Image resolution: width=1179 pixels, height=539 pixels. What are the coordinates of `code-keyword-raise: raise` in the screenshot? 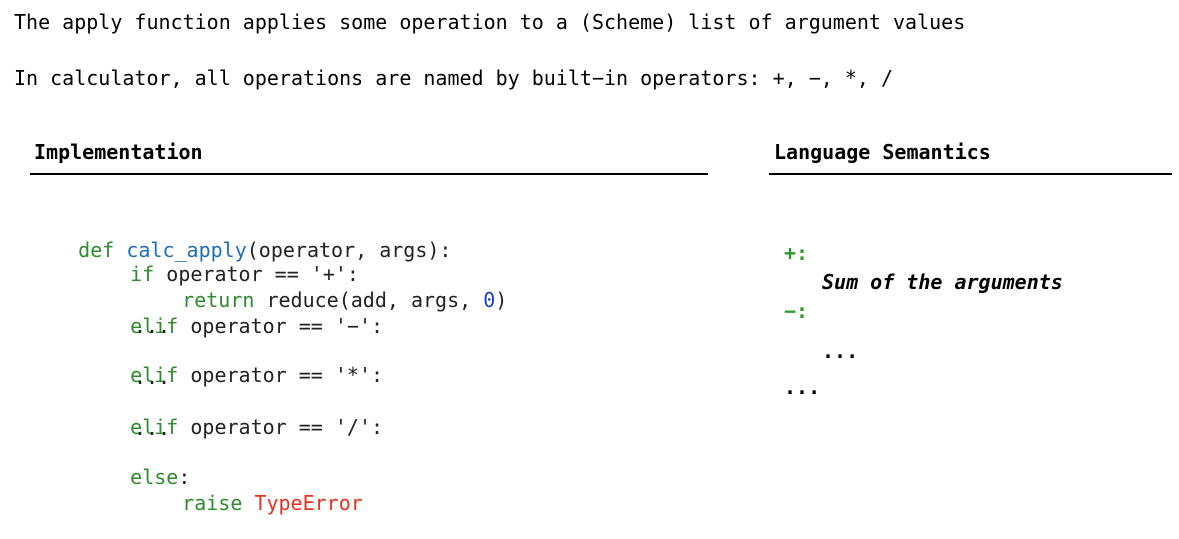 It's located at (218, 503).